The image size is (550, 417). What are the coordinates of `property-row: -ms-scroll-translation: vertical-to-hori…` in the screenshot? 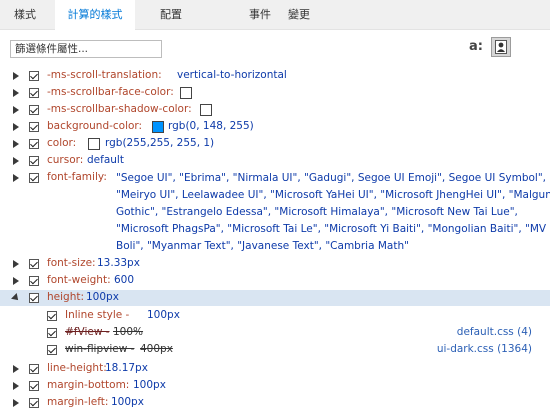 It's located at (275, 76).